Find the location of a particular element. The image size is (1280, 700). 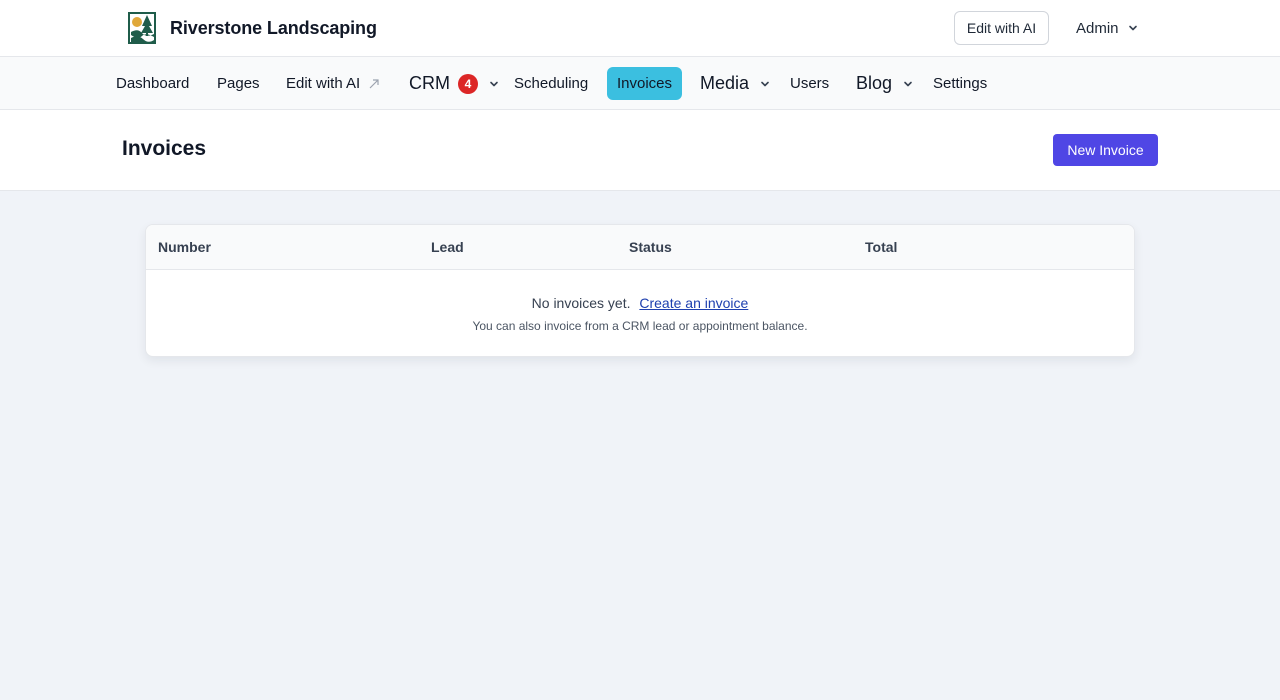

nav-item-edit-with-ai: Edit with AI is located at coordinates (333, 83).